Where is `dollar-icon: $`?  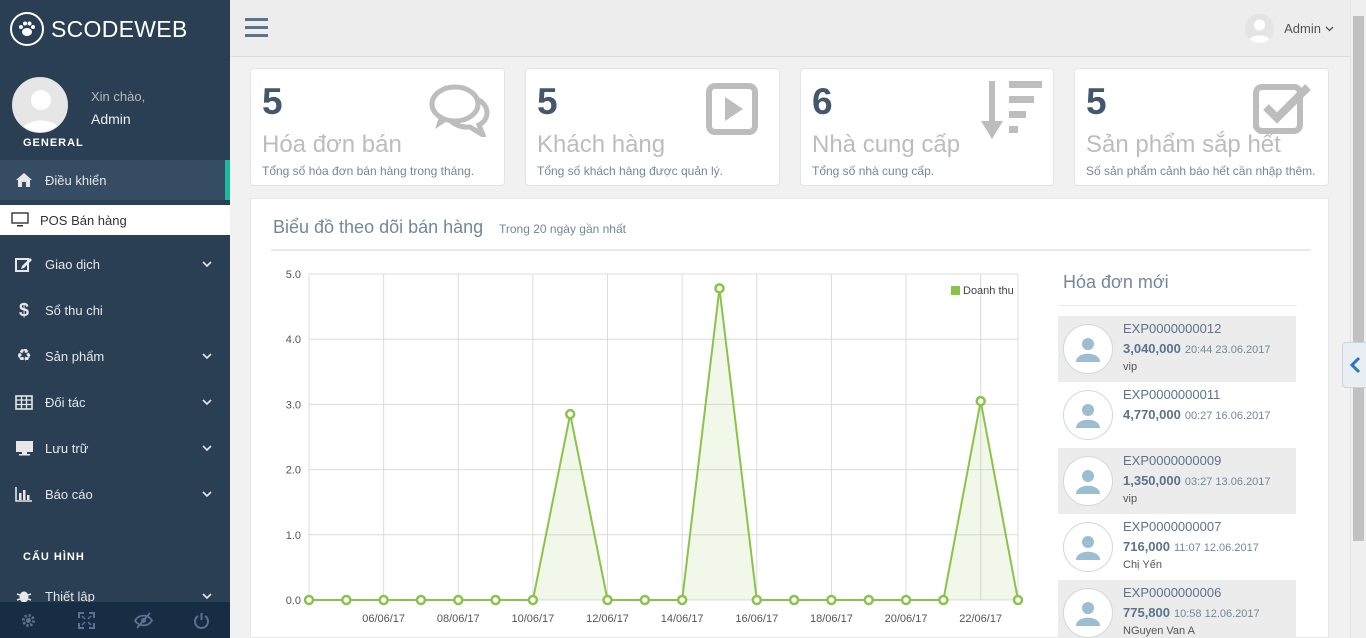
dollar-icon: $ is located at coordinates (23, 309).